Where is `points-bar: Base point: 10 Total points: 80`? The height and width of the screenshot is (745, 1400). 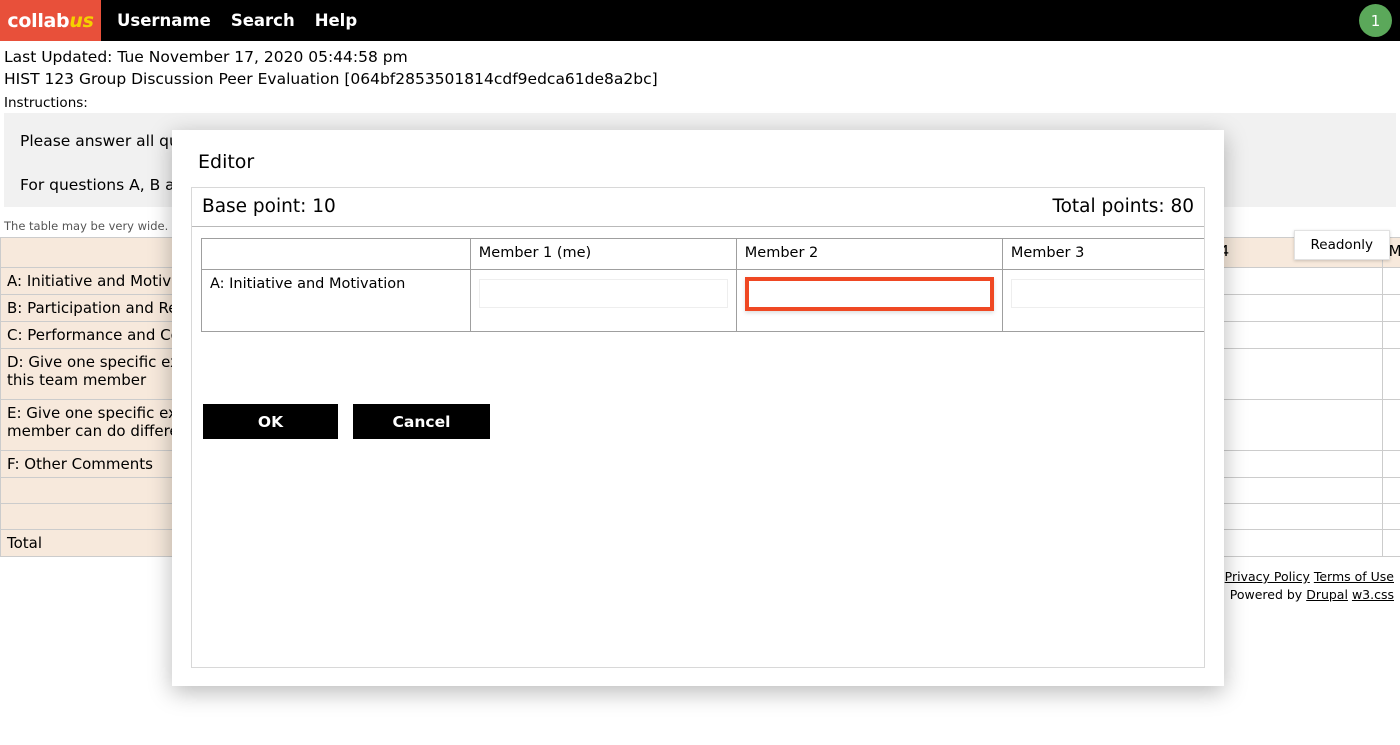
points-bar: Base point: 10 Total points: 80 is located at coordinates (698, 207).